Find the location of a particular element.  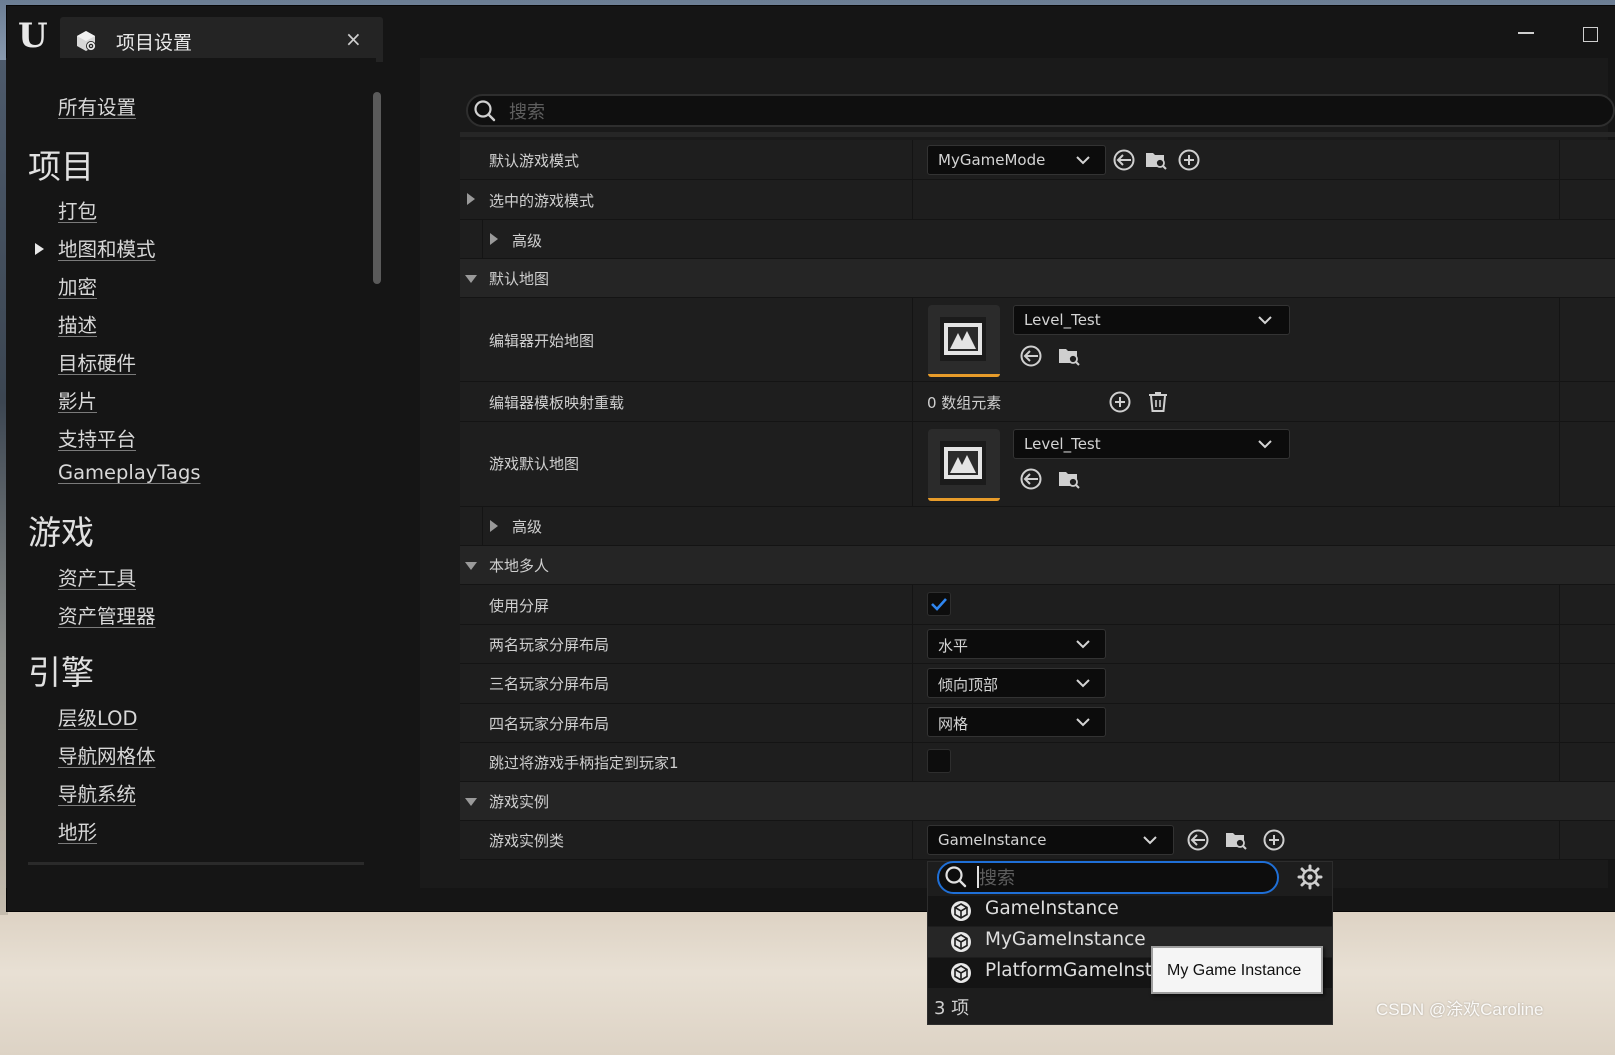

game-instance-class-combo: GameInstance is located at coordinates (1050, 840).